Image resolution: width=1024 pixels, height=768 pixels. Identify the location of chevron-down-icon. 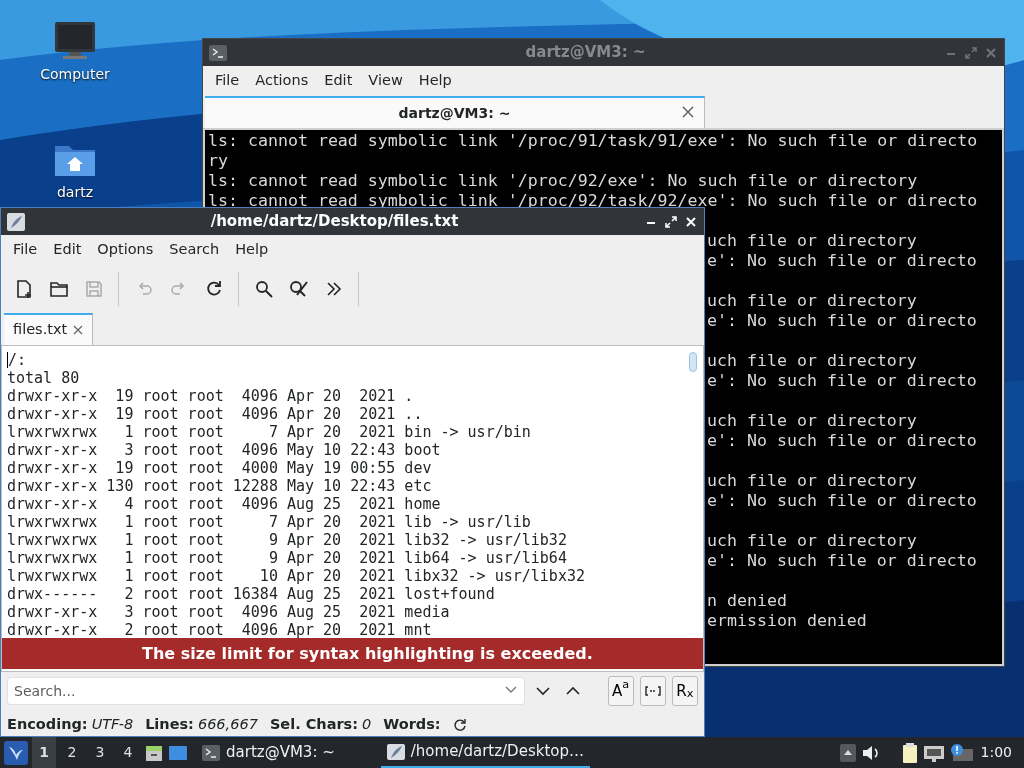
(543, 691).